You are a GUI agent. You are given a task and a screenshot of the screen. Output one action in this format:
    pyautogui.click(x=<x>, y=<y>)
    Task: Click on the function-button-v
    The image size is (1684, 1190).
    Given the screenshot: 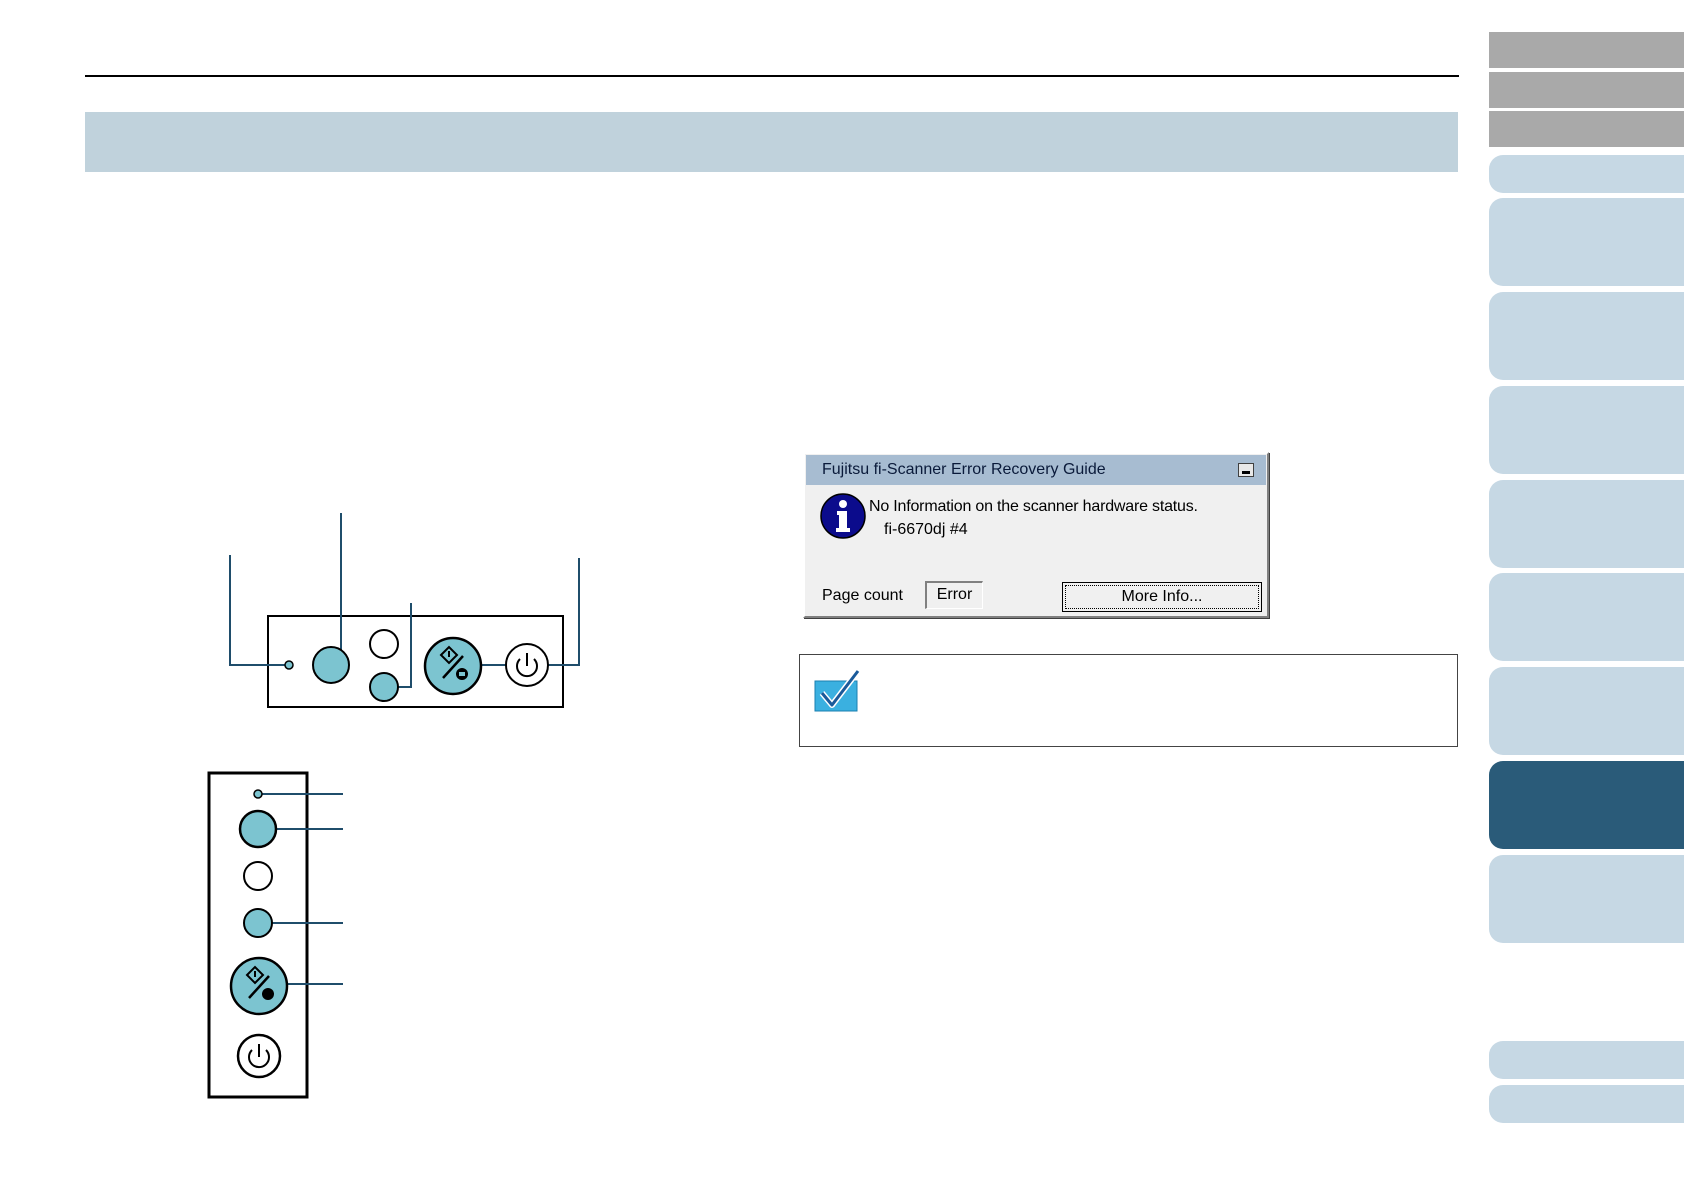 What is the action you would take?
    pyautogui.click(x=258, y=829)
    